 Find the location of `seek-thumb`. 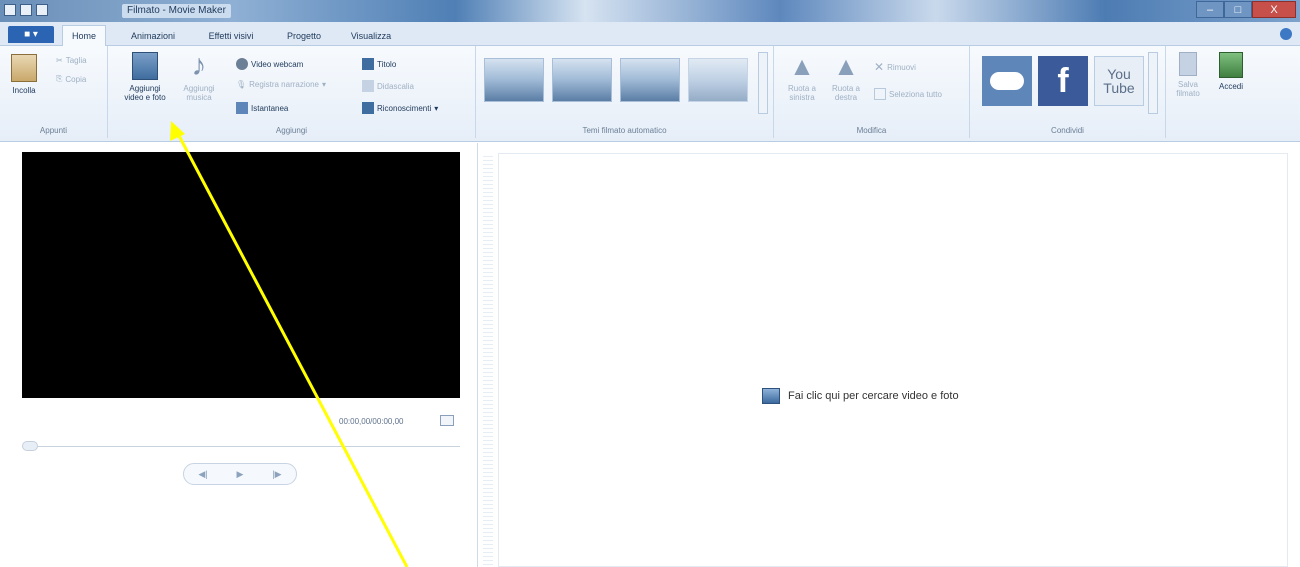

seek-thumb is located at coordinates (30, 446).